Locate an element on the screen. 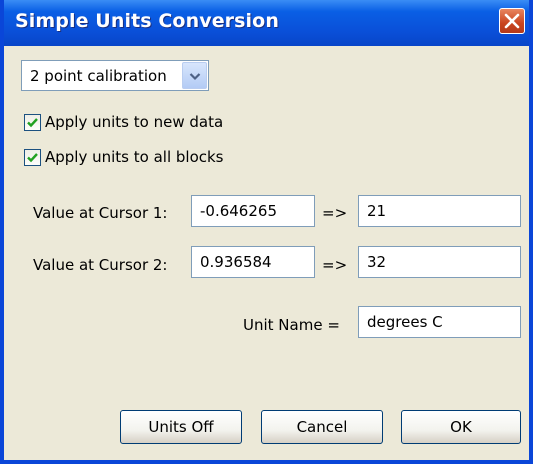  cursor1-arrow: => is located at coordinates (335, 213).